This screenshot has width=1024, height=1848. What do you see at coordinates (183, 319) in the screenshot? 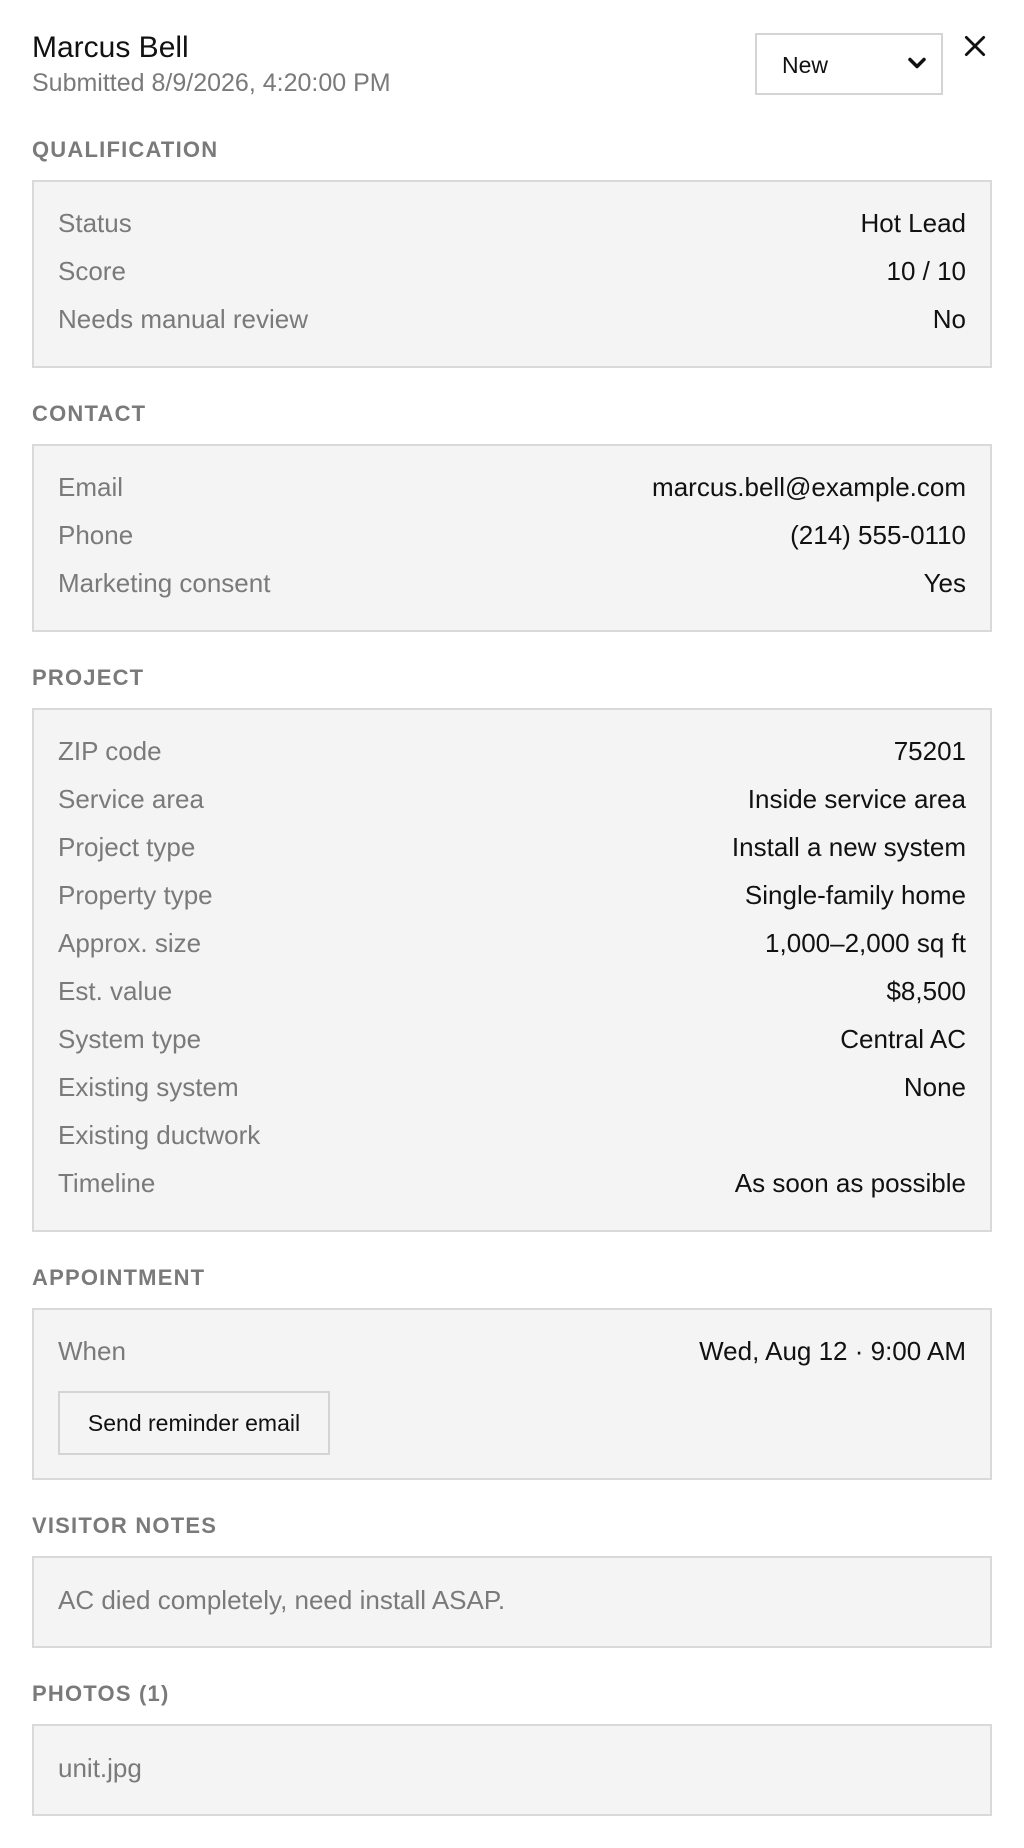
I see `row-key: Needs manual review` at bounding box center [183, 319].